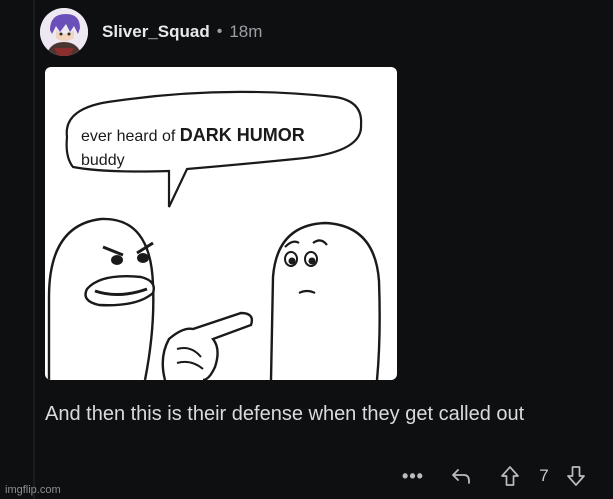 The width and height of the screenshot is (613, 499). I want to click on upvote-button, so click(510, 476).